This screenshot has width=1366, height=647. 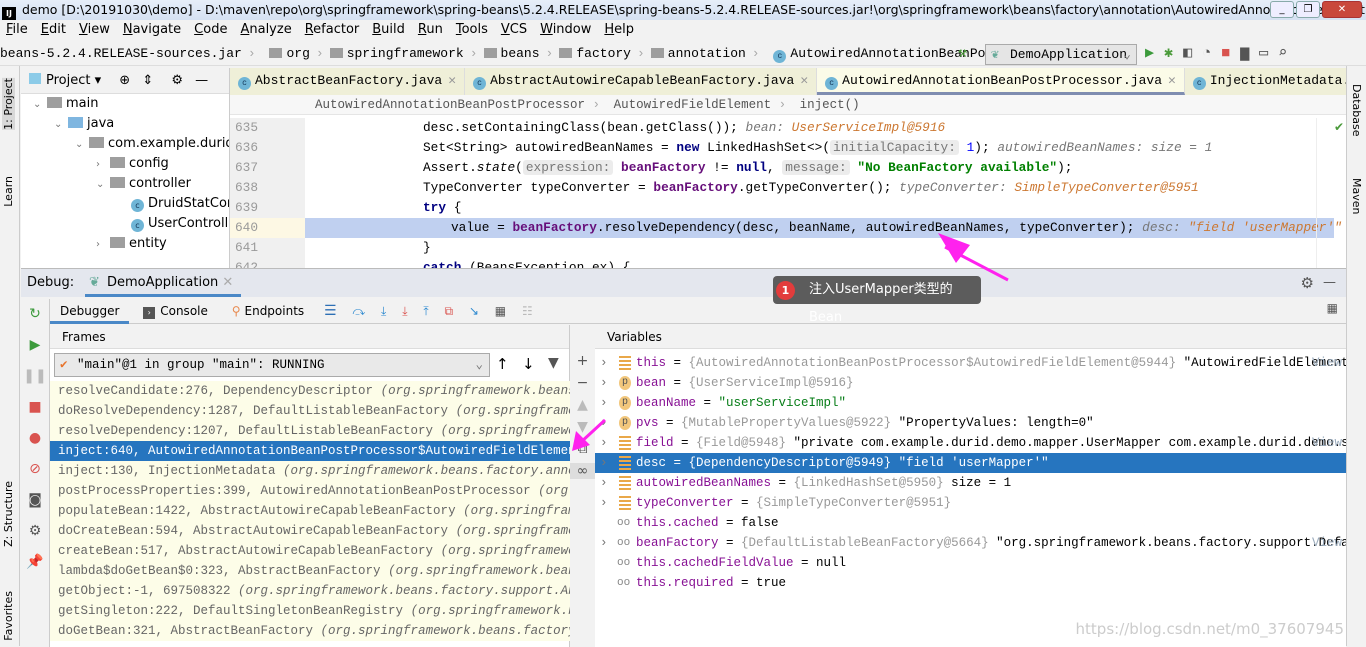 What do you see at coordinates (125, 224) in the screenshot?
I see `tree-item: c UserController` at bounding box center [125, 224].